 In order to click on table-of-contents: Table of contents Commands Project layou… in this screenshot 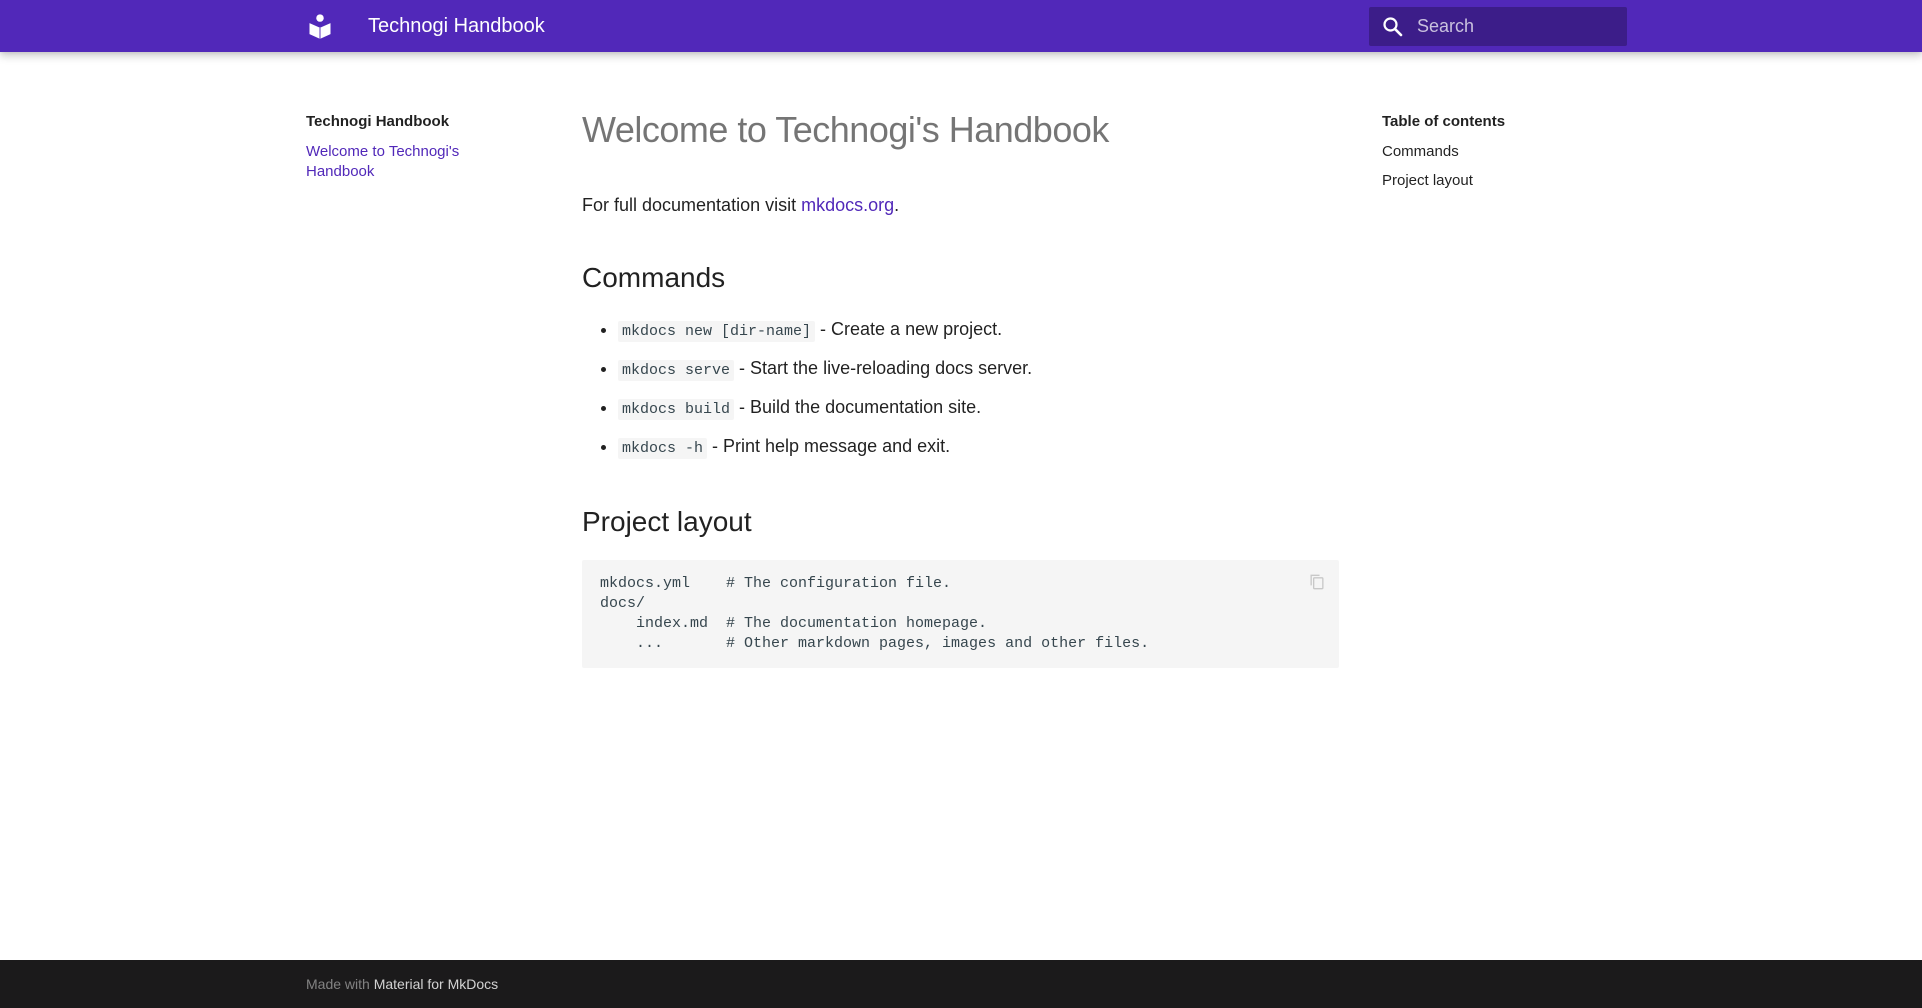, I will do `click(1502, 156)`.